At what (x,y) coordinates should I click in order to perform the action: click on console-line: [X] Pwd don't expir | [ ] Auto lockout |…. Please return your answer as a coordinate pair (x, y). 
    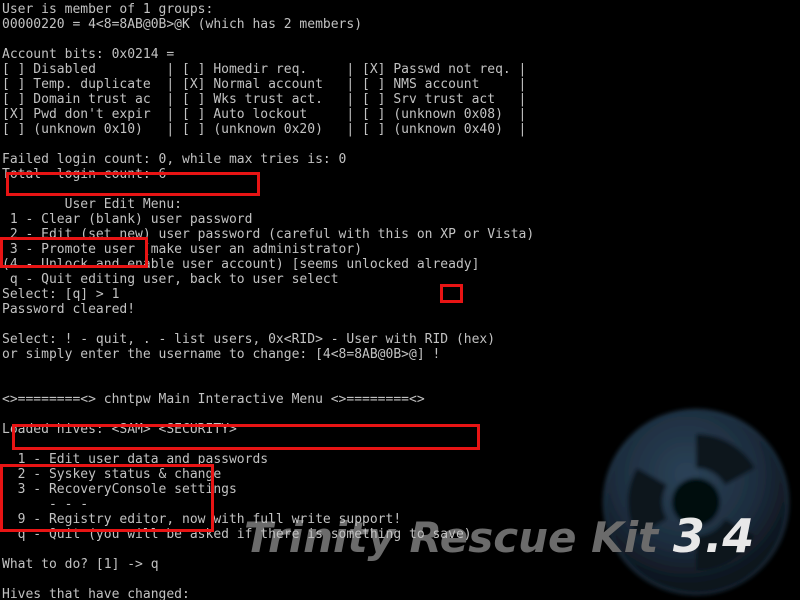
    Looking at the image, I should click on (264, 114).